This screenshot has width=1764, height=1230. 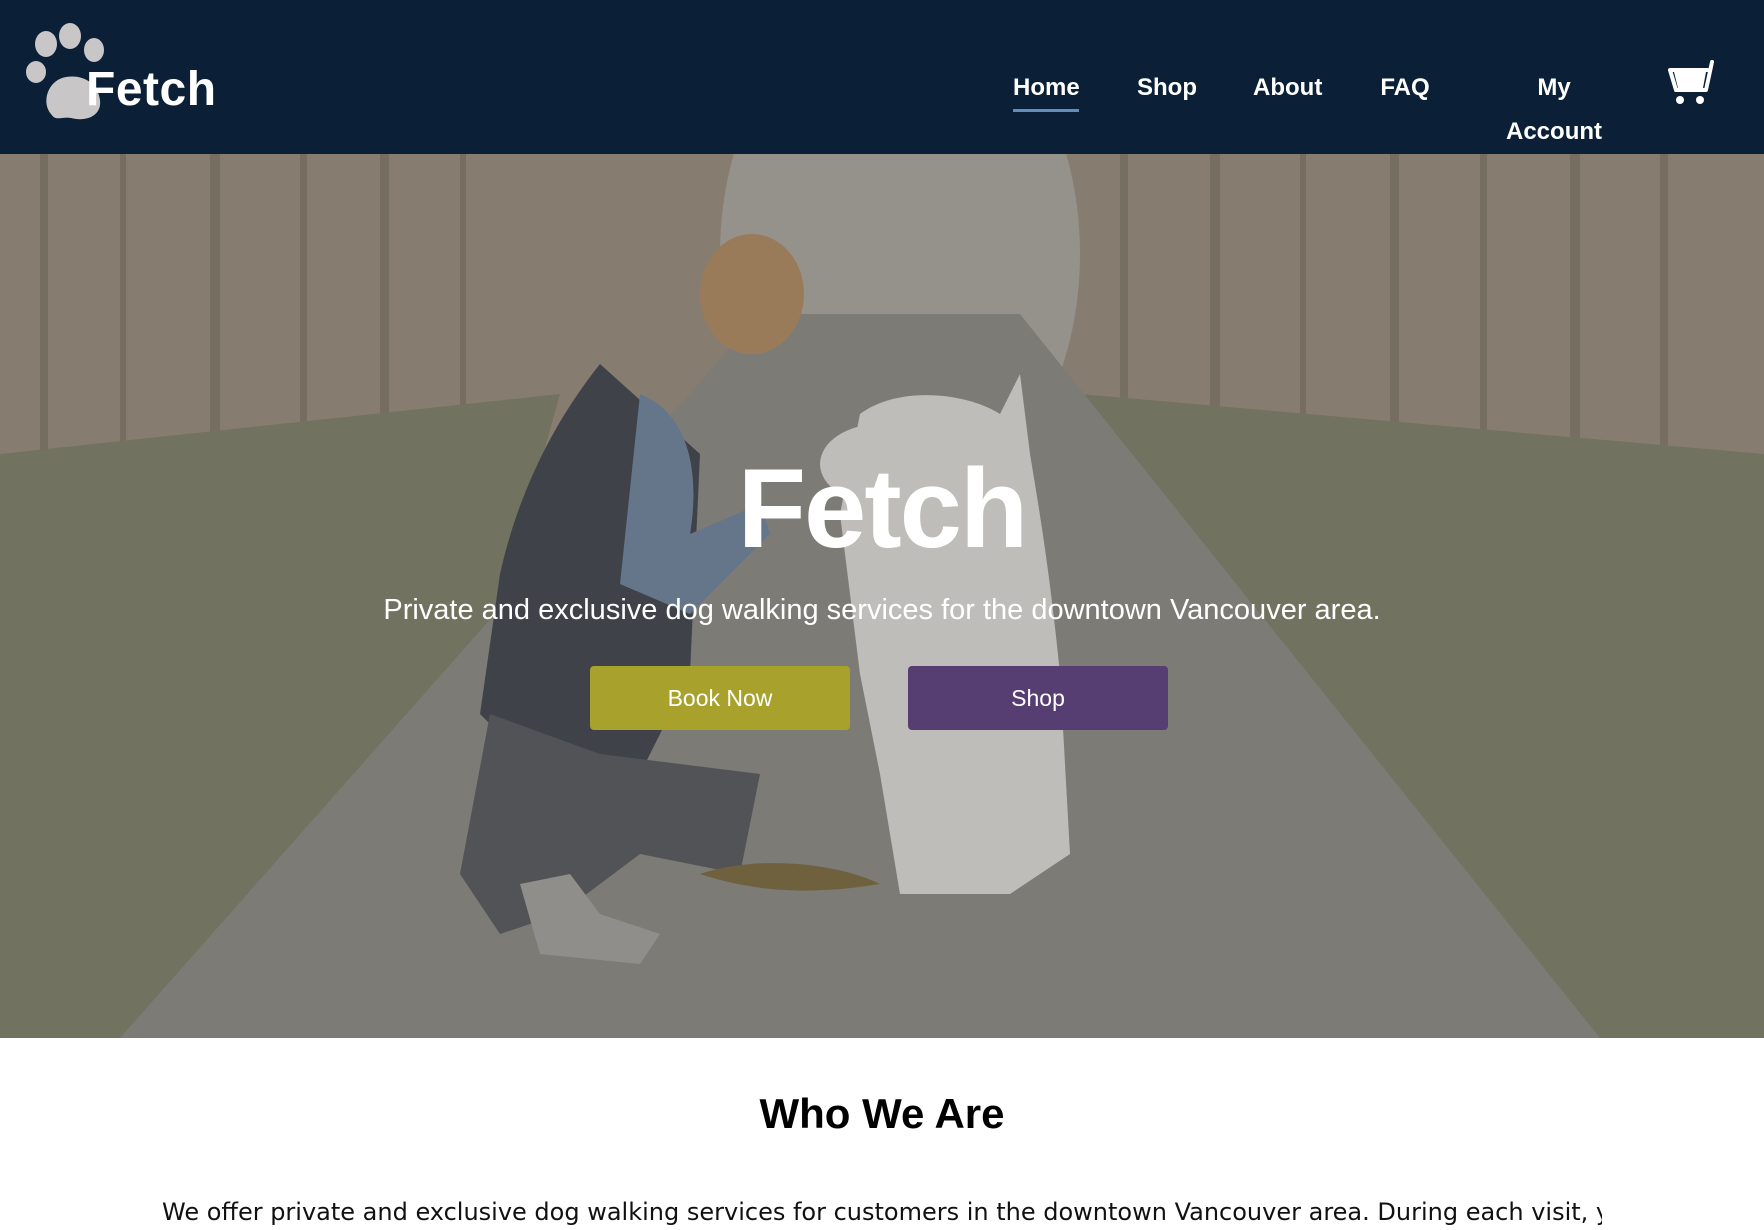 What do you see at coordinates (1405, 88) in the screenshot?
I see `nav-faq: FAQ` at bounding box center [1405, 88].